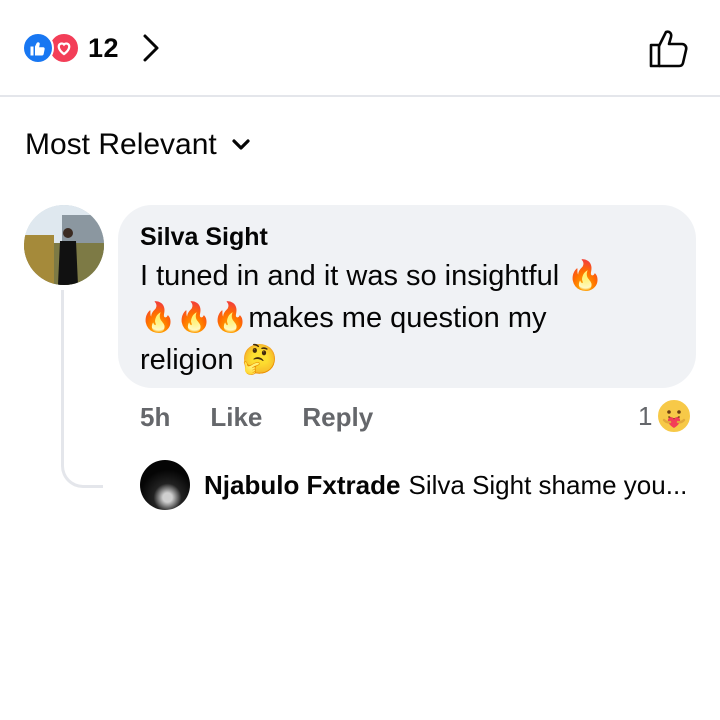 The width and height of the screenshot is (720, 720). What do you see at coordinates (259, 359) in the screenshot?
I see `thinking-emoji: 🤔` at bounding box center [259, 359].